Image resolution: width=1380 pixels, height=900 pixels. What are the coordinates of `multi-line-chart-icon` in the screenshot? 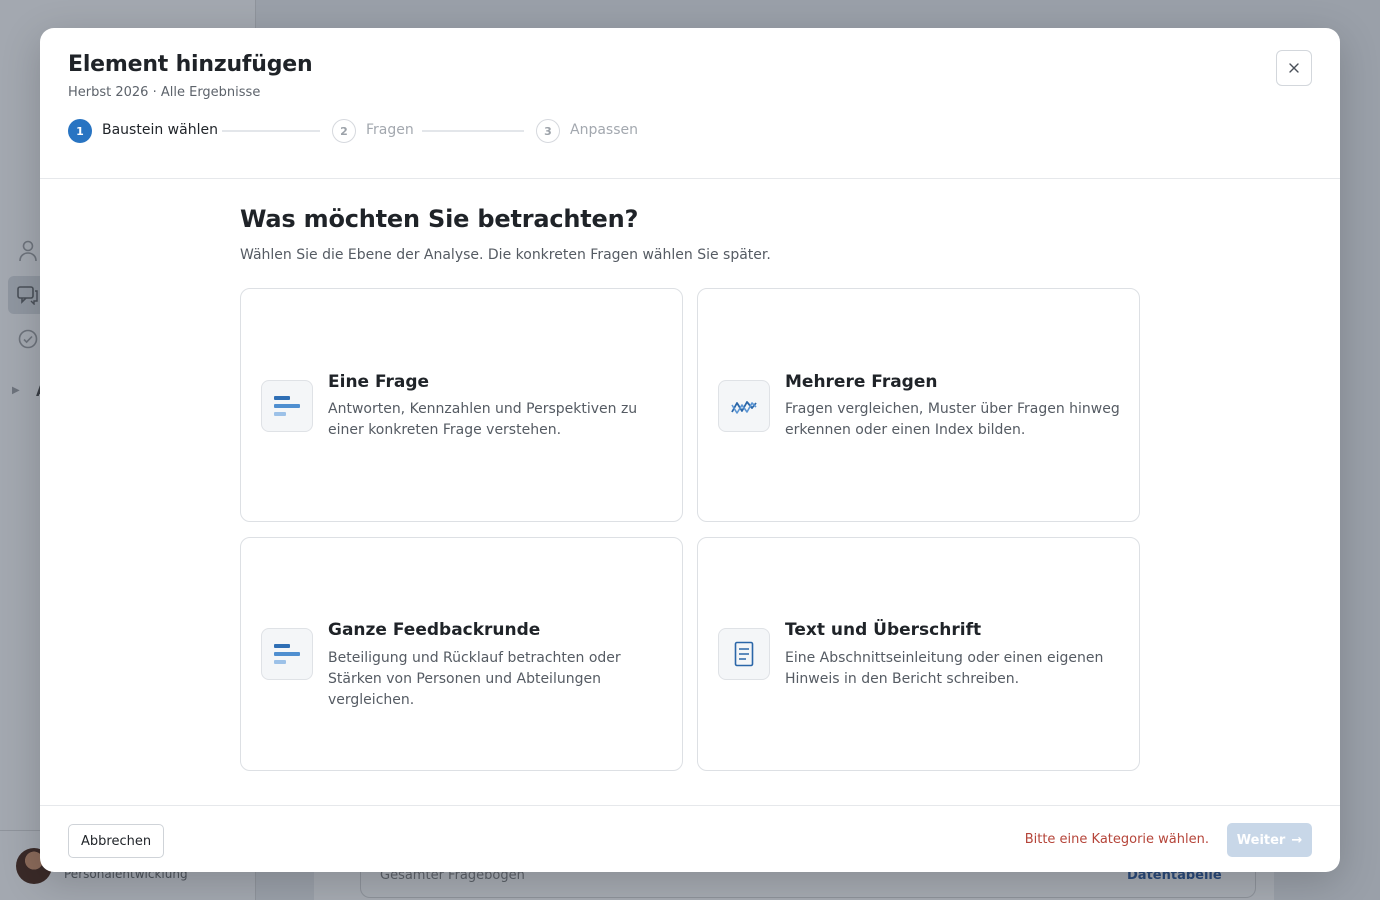 It's located at (744, 406).